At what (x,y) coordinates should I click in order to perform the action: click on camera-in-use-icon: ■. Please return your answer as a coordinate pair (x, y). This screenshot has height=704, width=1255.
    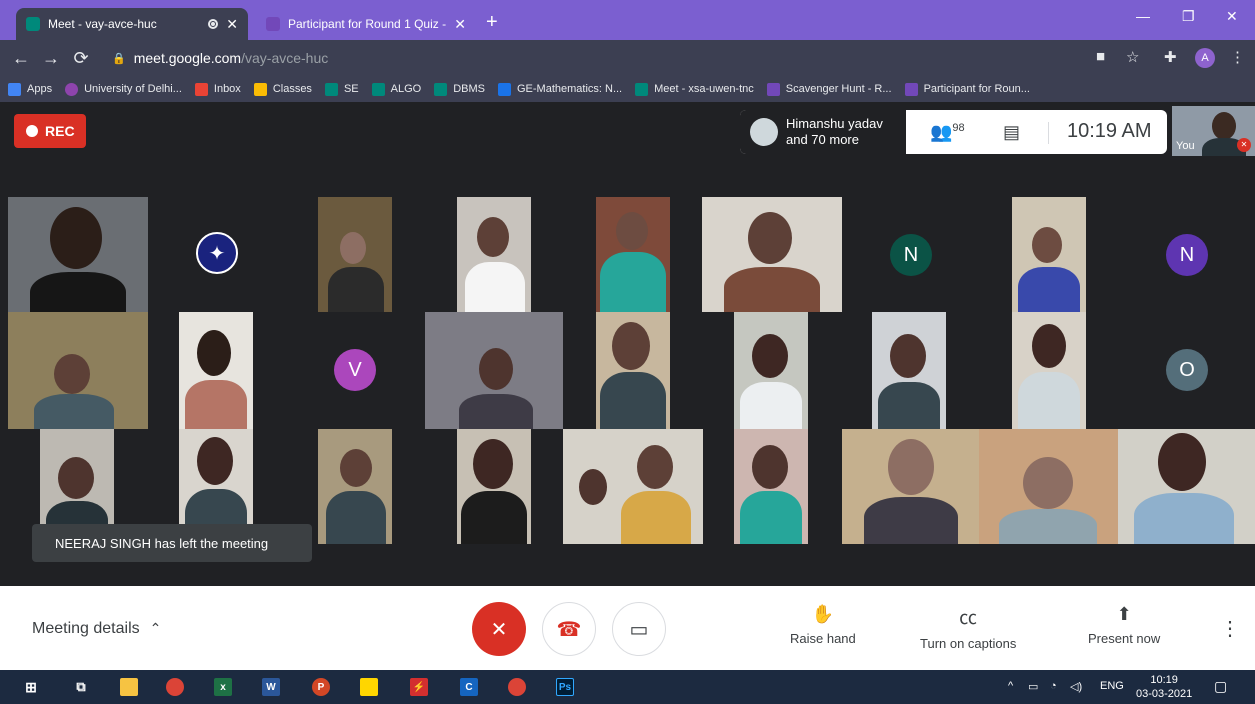
    Looking at the image, I should click on (1100, 56).